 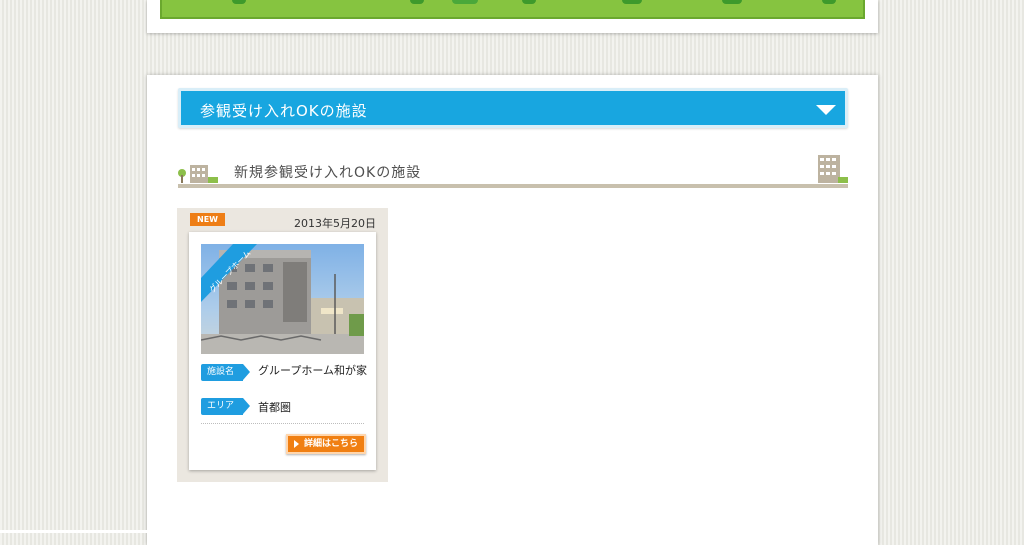 I want to click on facility-name-label: 施設名, so click(x=225, y=372).